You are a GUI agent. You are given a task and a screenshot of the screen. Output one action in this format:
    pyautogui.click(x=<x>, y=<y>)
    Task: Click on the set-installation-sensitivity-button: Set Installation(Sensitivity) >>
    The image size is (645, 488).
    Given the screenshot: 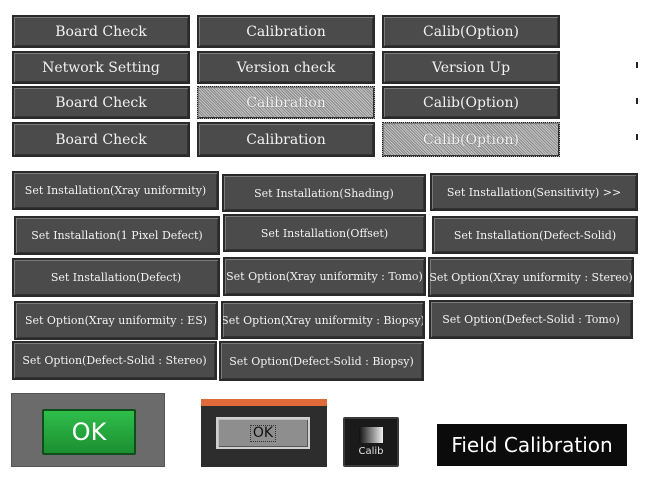 What is the action you would take?
    pyautogui.click(x=534, y=192)
    